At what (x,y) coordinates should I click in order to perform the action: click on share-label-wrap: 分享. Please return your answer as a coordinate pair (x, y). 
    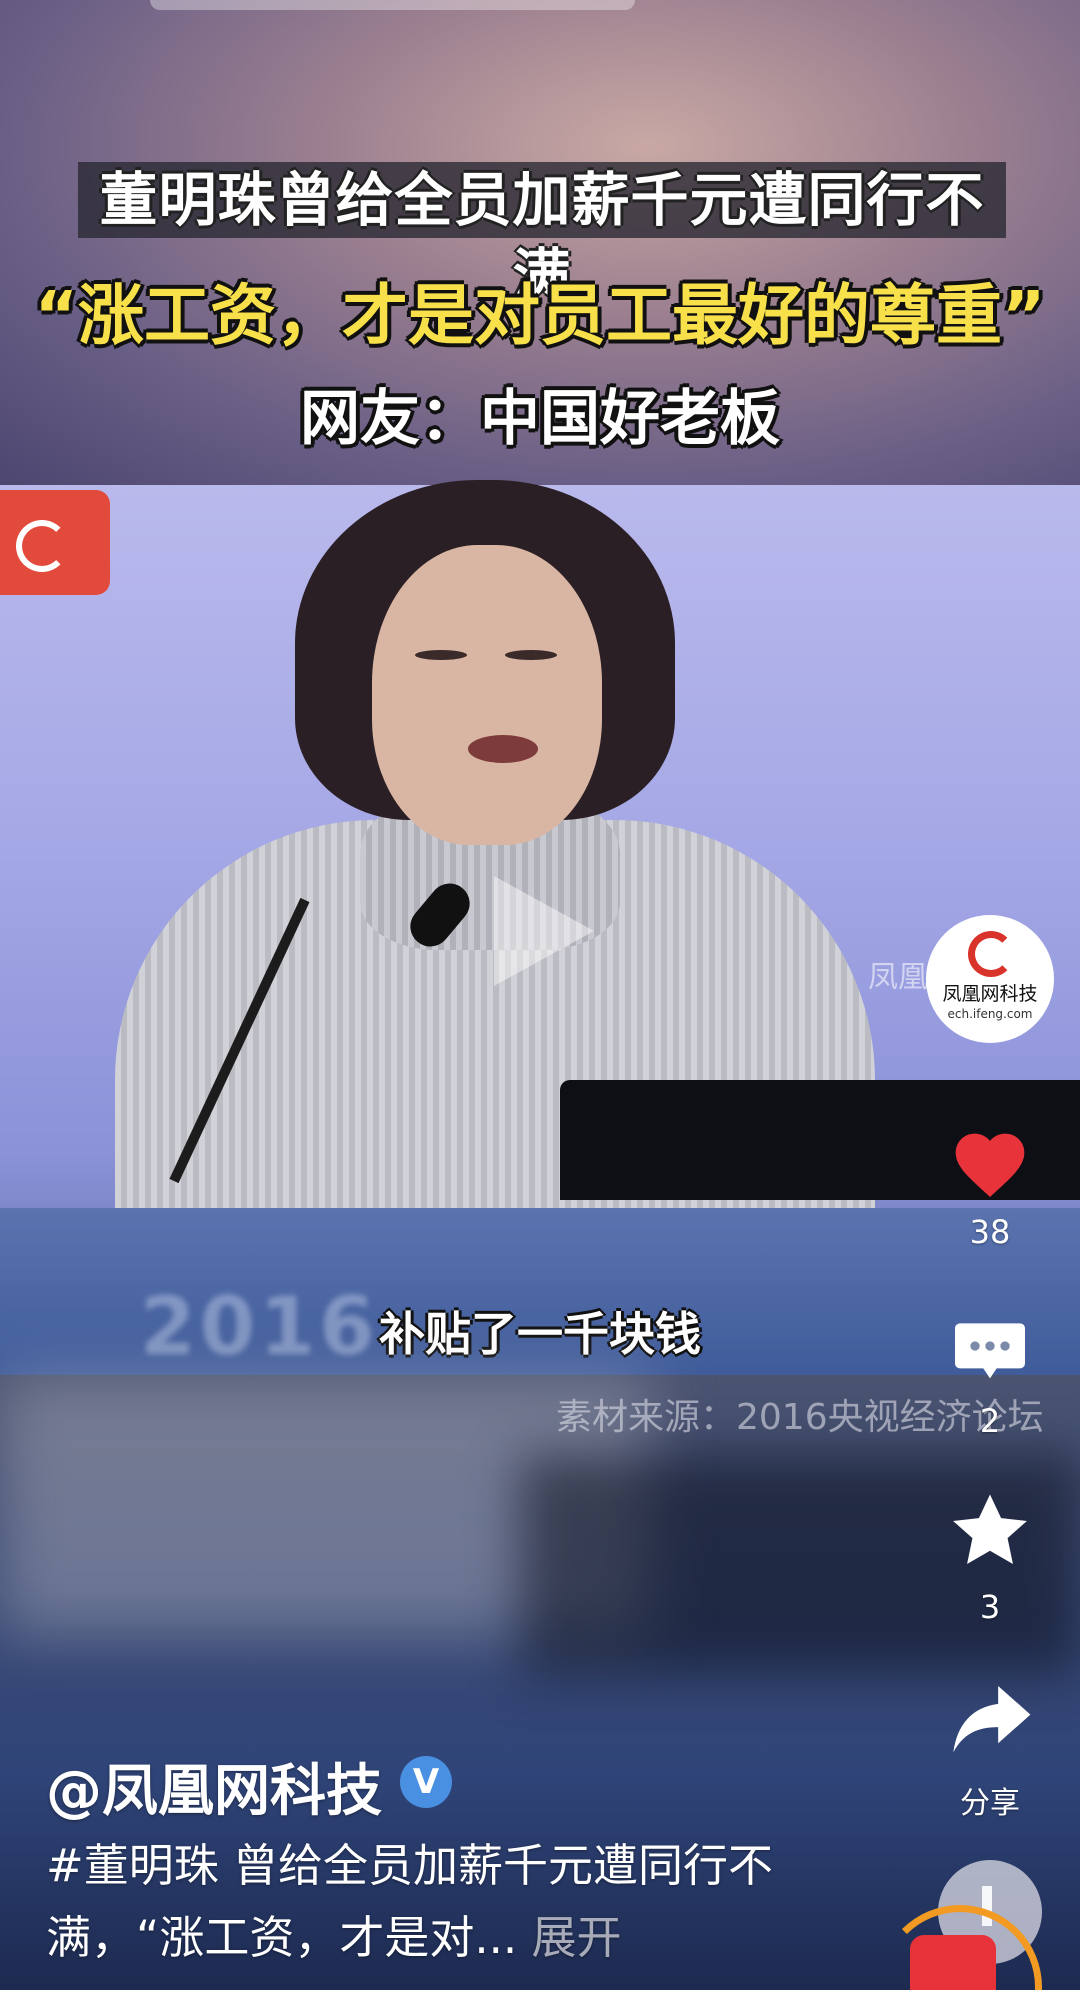
    Looking at the image, I should click on (990, 1800).